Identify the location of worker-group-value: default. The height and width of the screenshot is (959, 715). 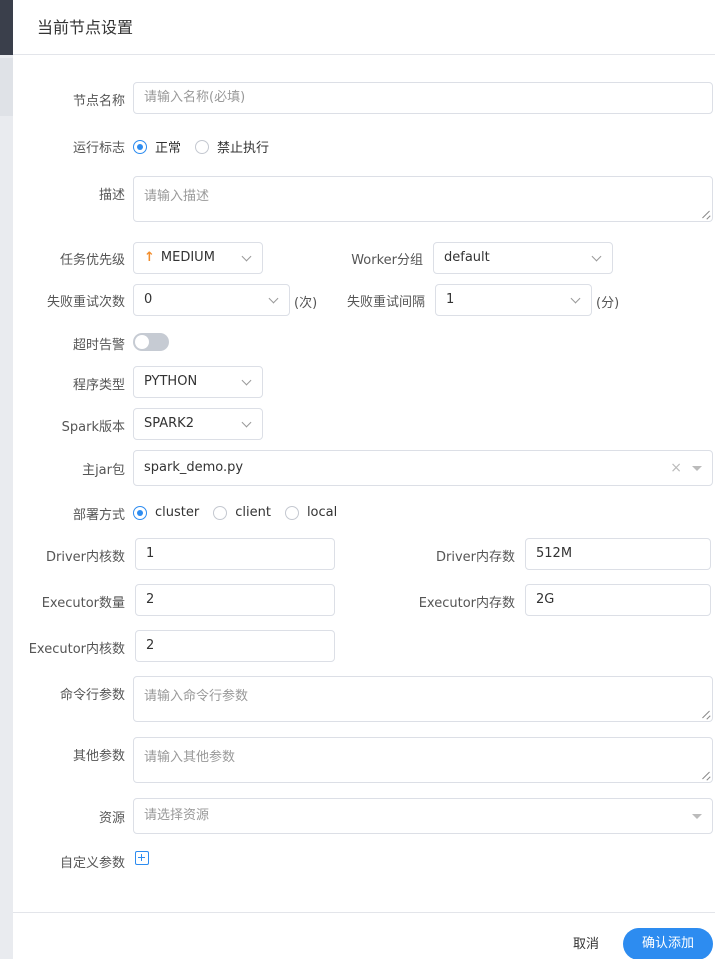
(467, 257).